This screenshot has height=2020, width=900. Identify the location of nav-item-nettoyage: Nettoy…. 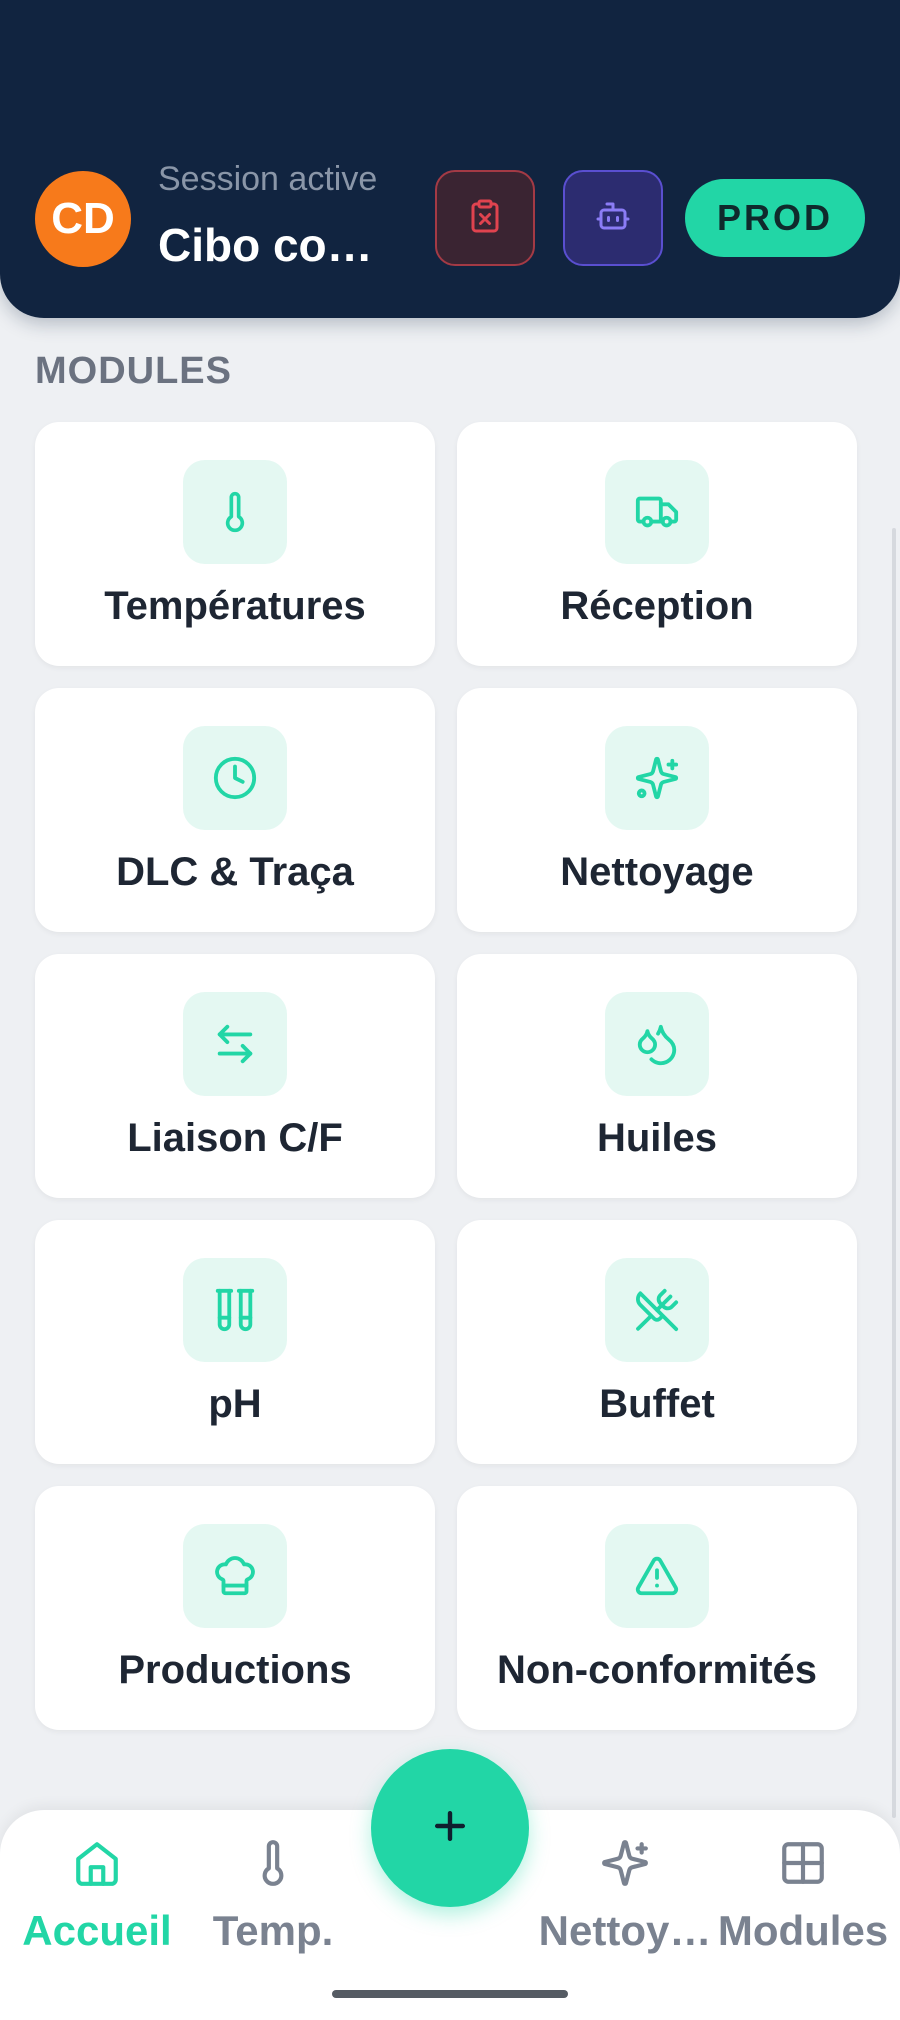
(625, 1896).